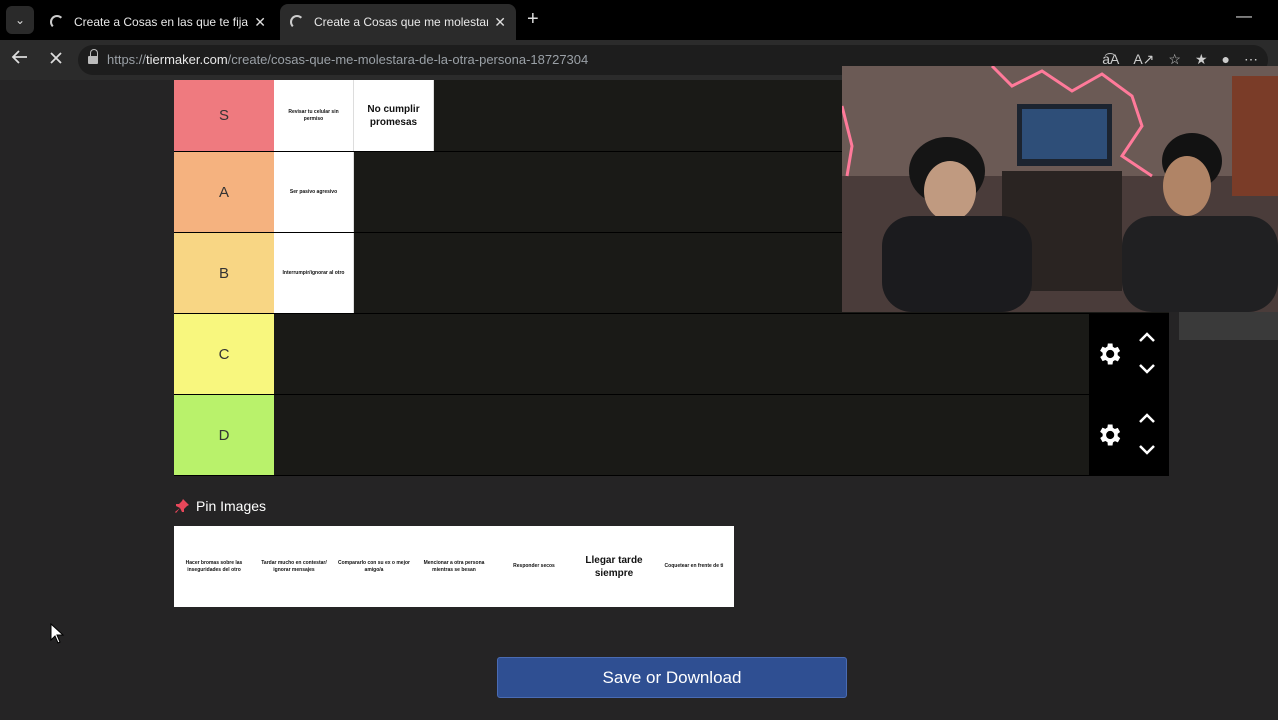 The image size is (1278, 720). What do you see at coordinates (1228, 326) in the screenshot?
I see `webcam-frame-edge` at bounding box center [1228, 326].